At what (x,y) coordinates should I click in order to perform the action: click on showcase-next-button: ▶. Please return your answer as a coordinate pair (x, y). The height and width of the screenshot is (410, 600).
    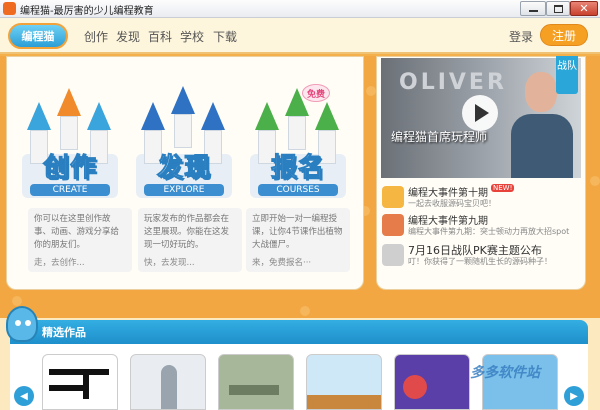
    Looking at the image, I should click on (574, 396).